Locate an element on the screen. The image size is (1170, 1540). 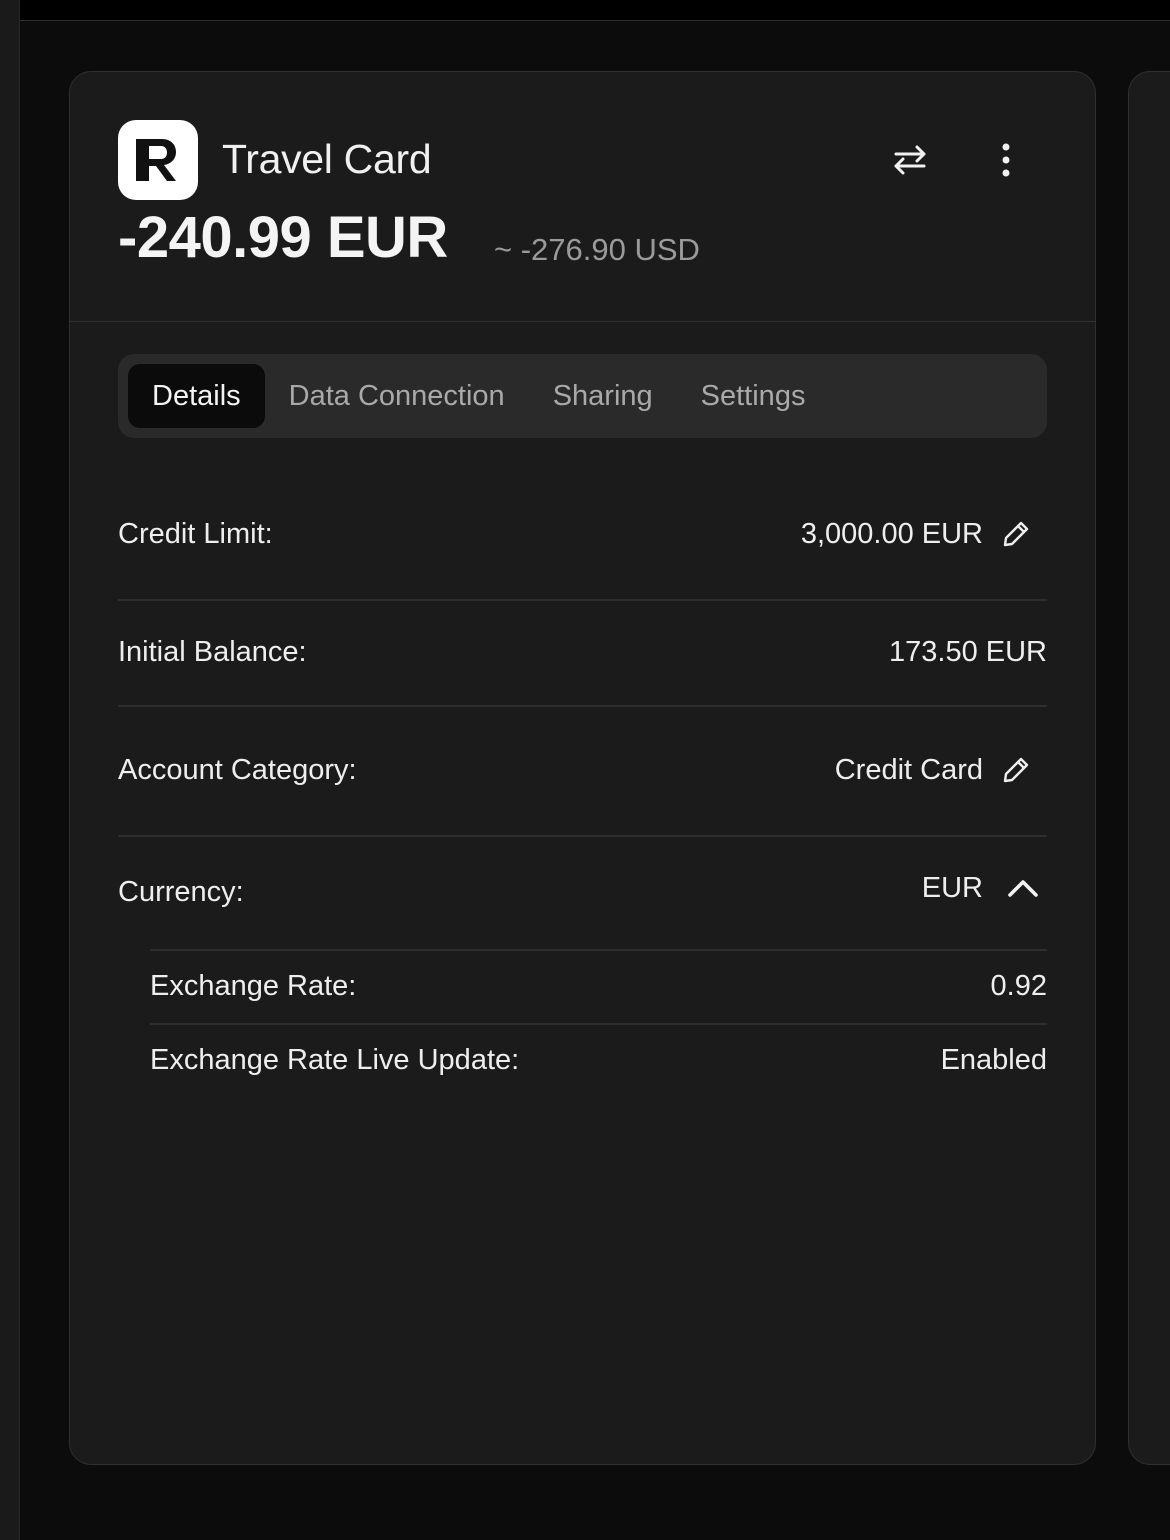
more-options-button is located at coordinates (1006, 160).